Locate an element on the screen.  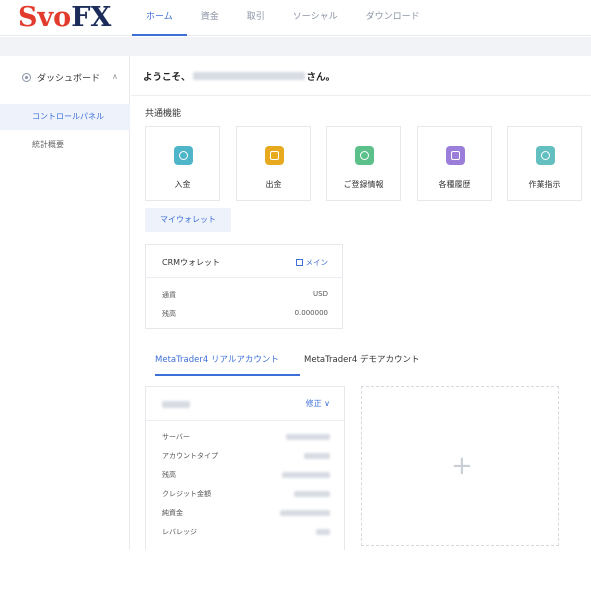
edit-dropdown: 修正 ∨ is located at coordinates (318, 403).